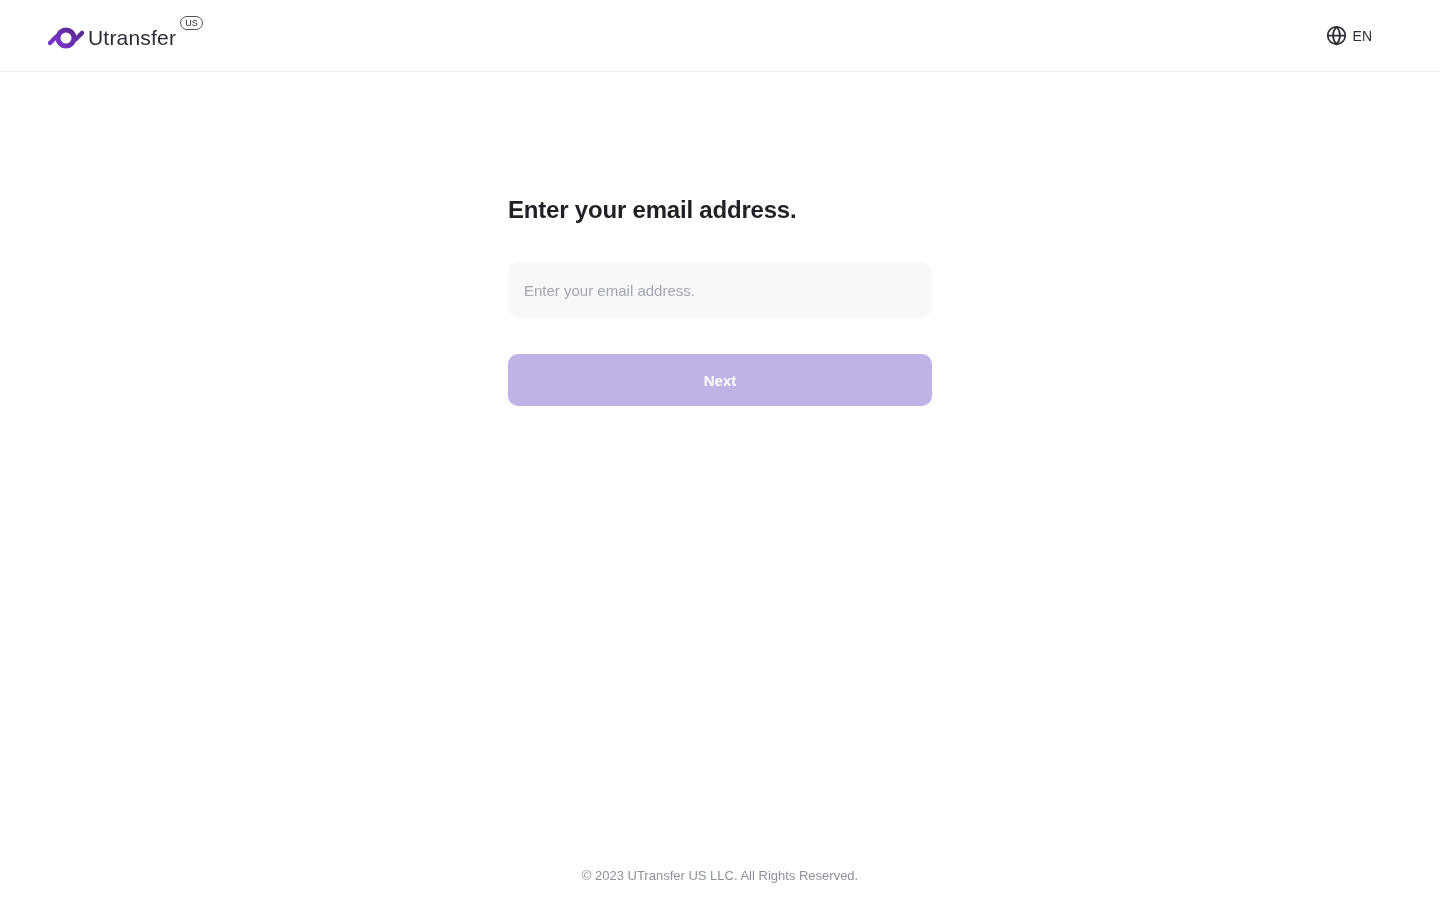 The height and width of the screenshot is (900, 1440). I want to click on logo-wordmark: Utransfer, so click(132, 37).